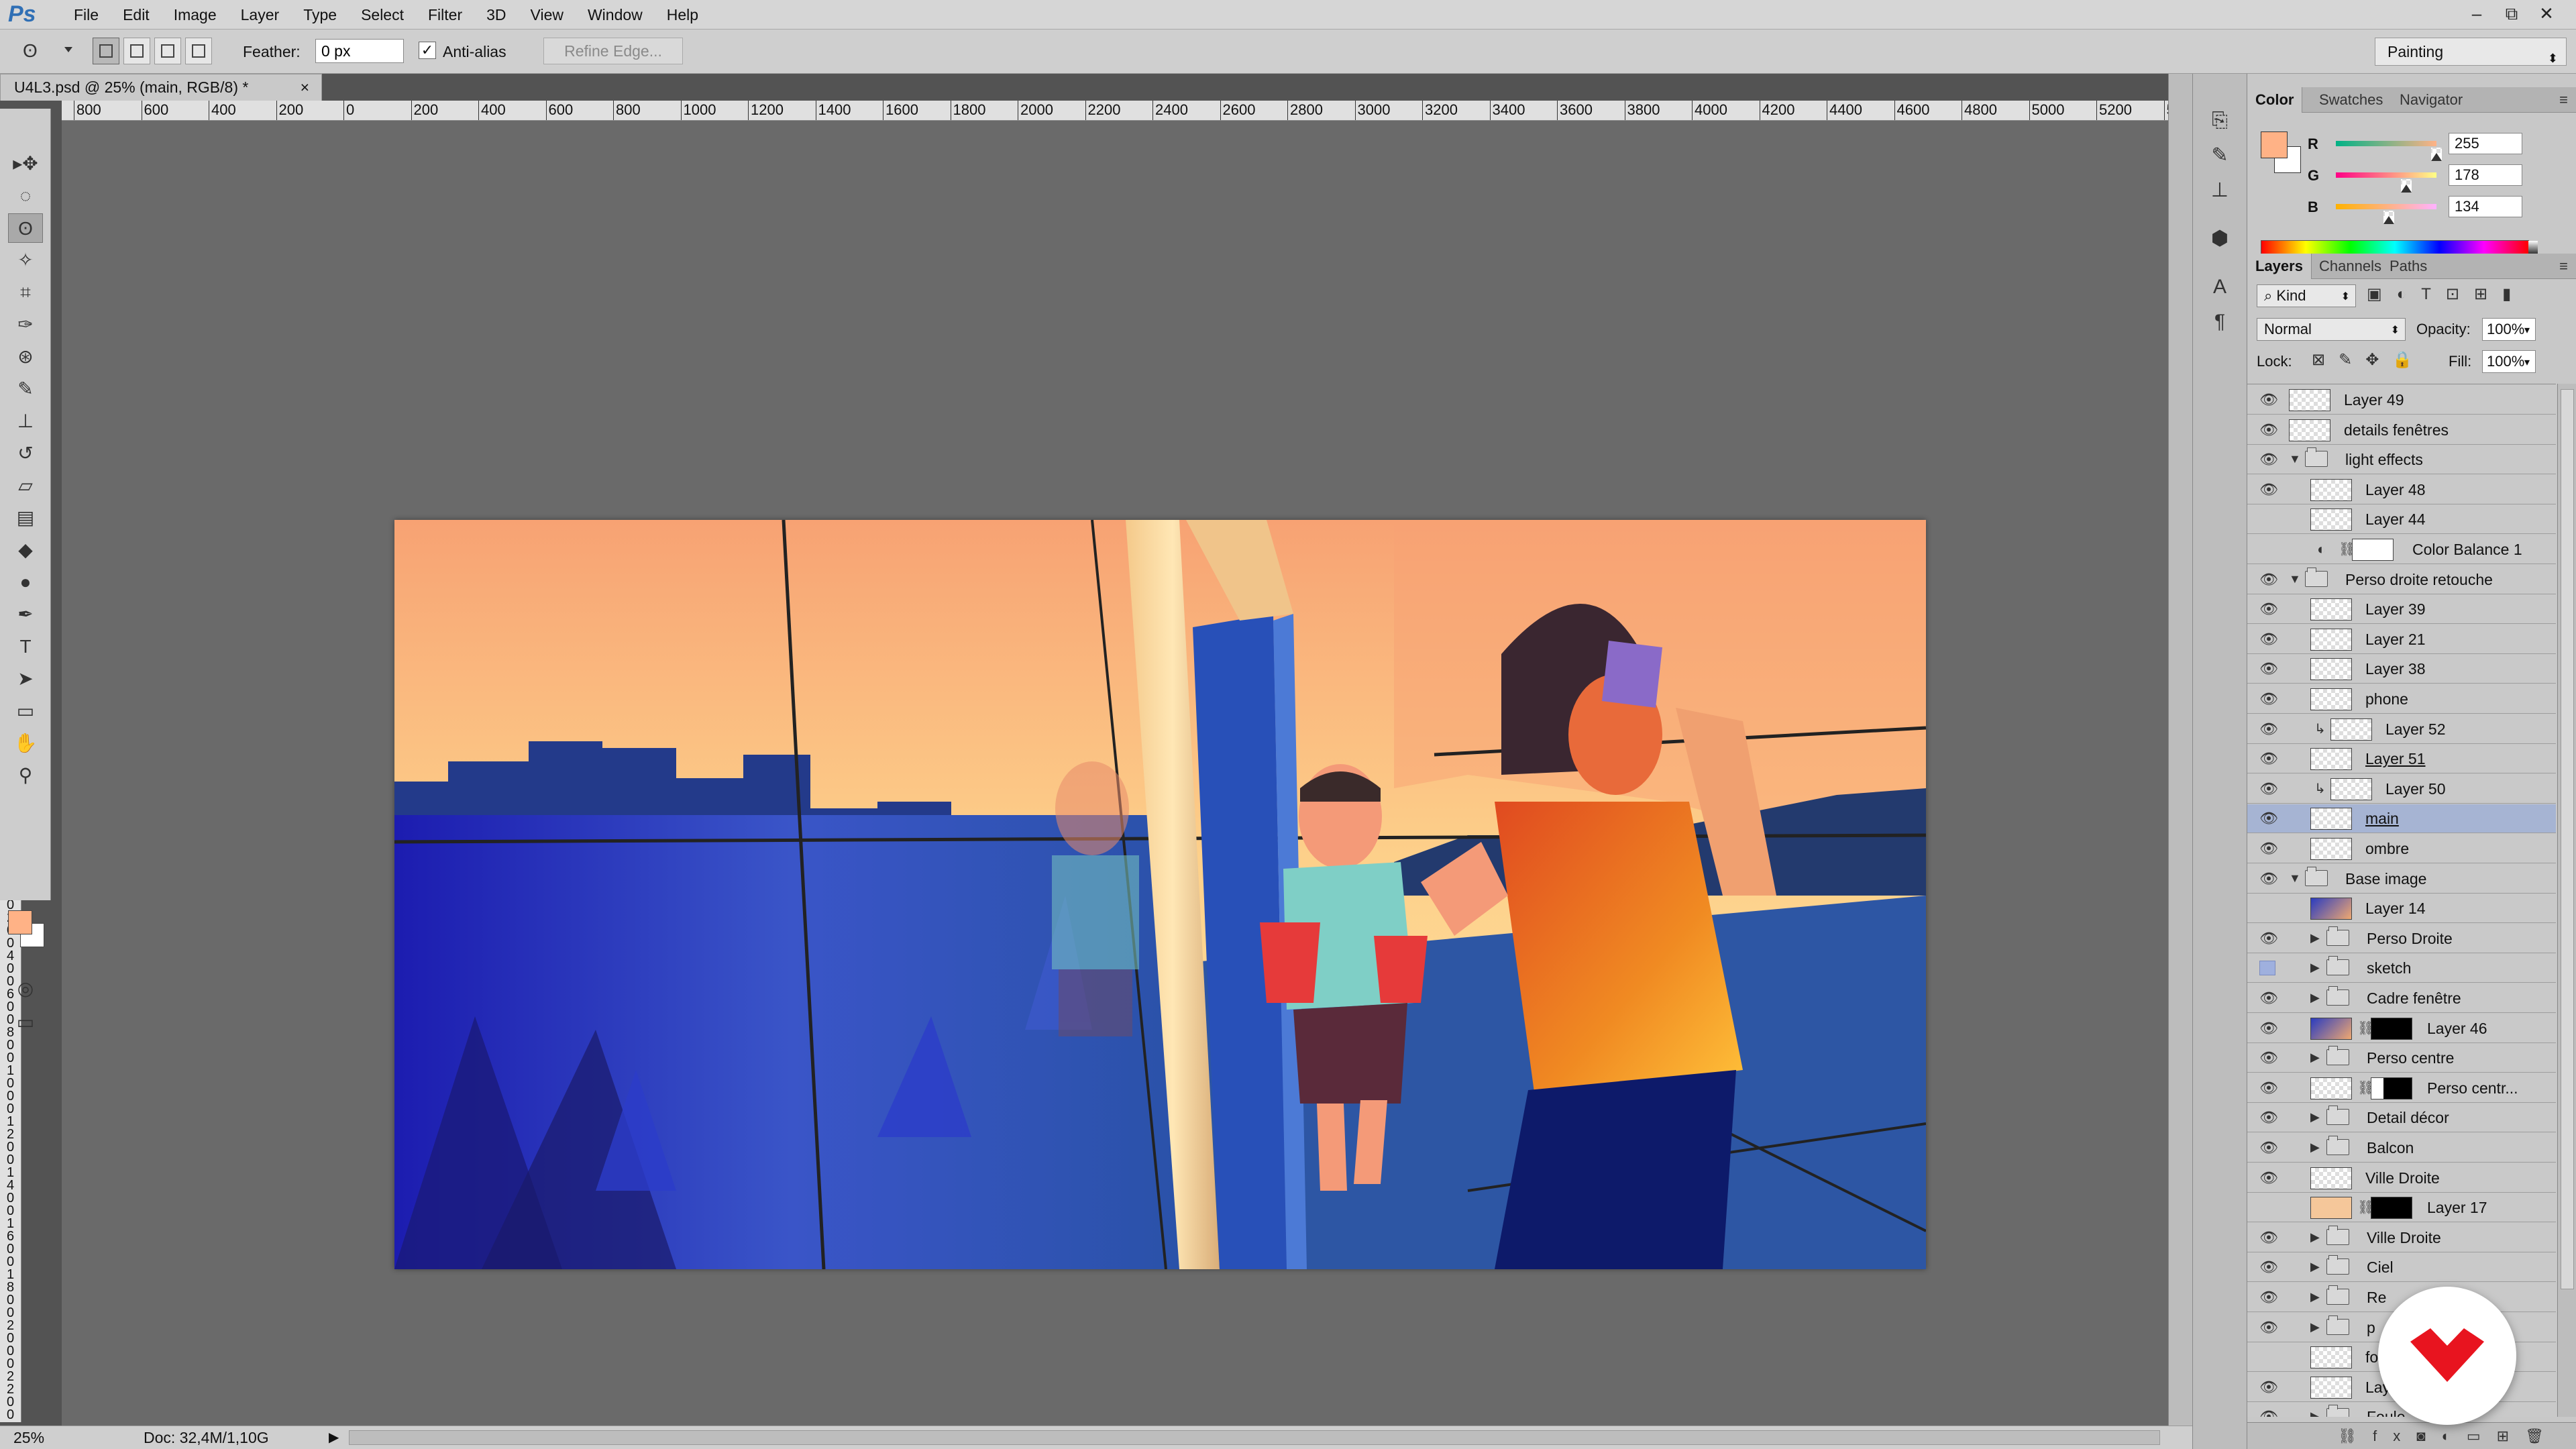 The image size is (2576, 1449). What do you see at coordinates (2382, 294) in the screenshot?
I see `filter-pixel-icon: ▣` at bounding box center [2382, 294].